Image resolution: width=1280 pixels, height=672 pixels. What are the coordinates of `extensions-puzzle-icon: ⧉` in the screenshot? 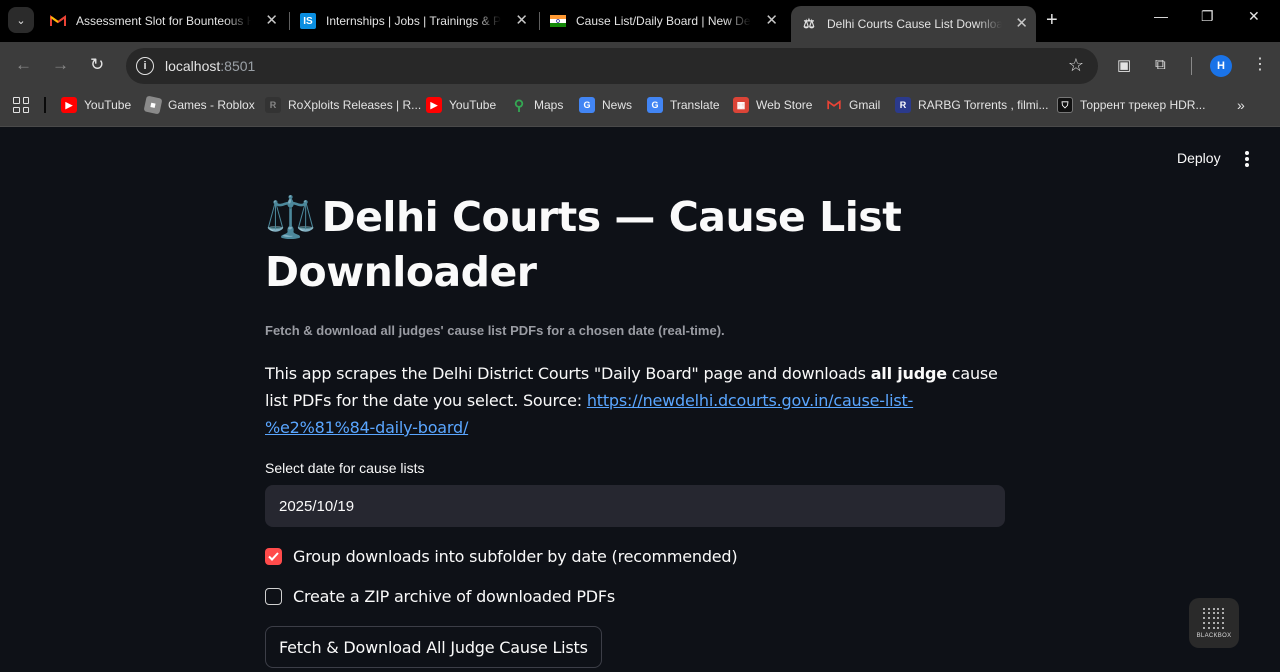 It's located at (1160, 64).